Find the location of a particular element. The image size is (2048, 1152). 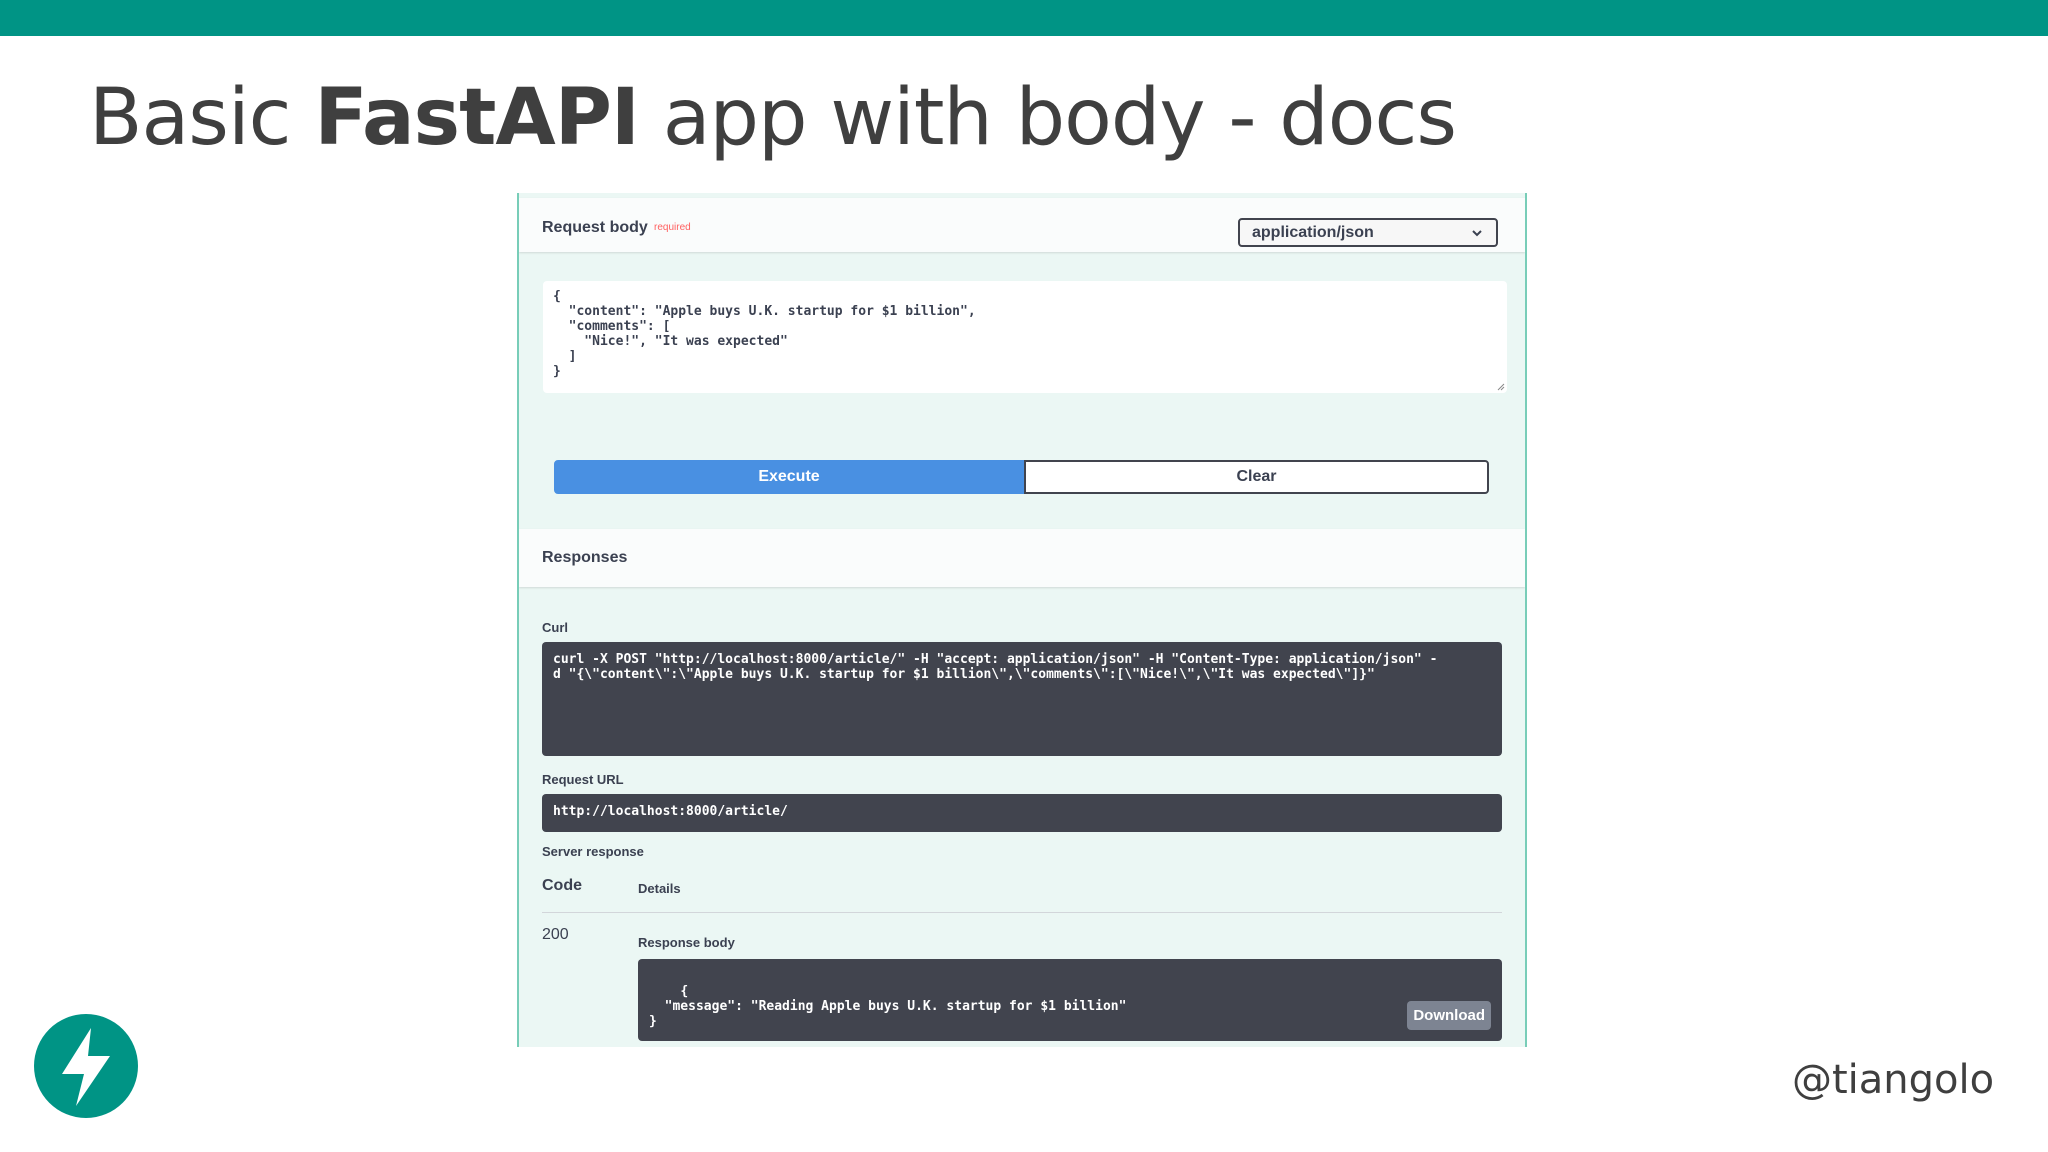

required-marker: required is located at coordinates (672, 227).